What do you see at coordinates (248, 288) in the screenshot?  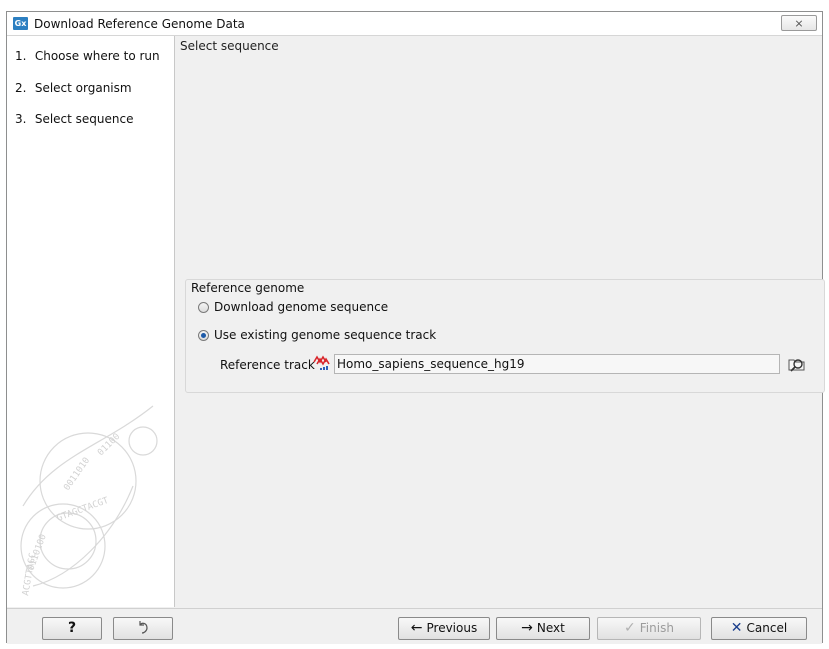 I see `group-label: Reference genome` at bounding box center [248, 288].